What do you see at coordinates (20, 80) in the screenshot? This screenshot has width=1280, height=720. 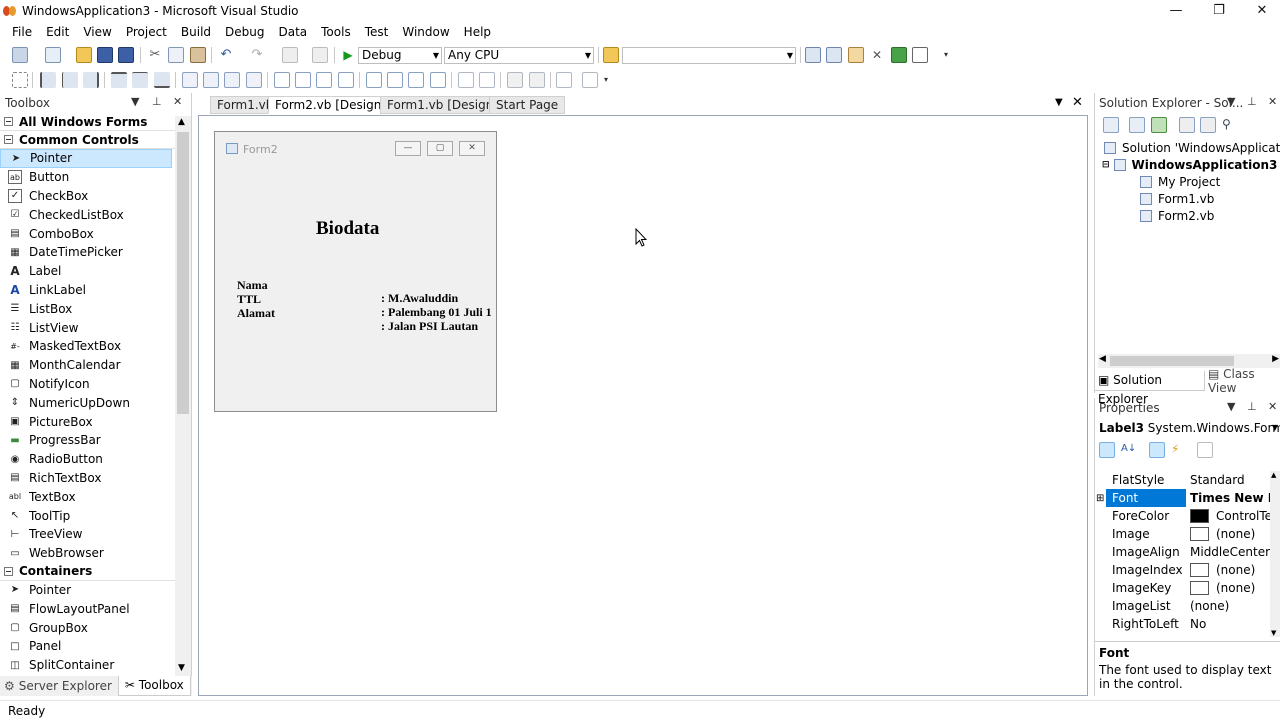 I see `align-to-grid-icon` at bounding box center [20, 80].